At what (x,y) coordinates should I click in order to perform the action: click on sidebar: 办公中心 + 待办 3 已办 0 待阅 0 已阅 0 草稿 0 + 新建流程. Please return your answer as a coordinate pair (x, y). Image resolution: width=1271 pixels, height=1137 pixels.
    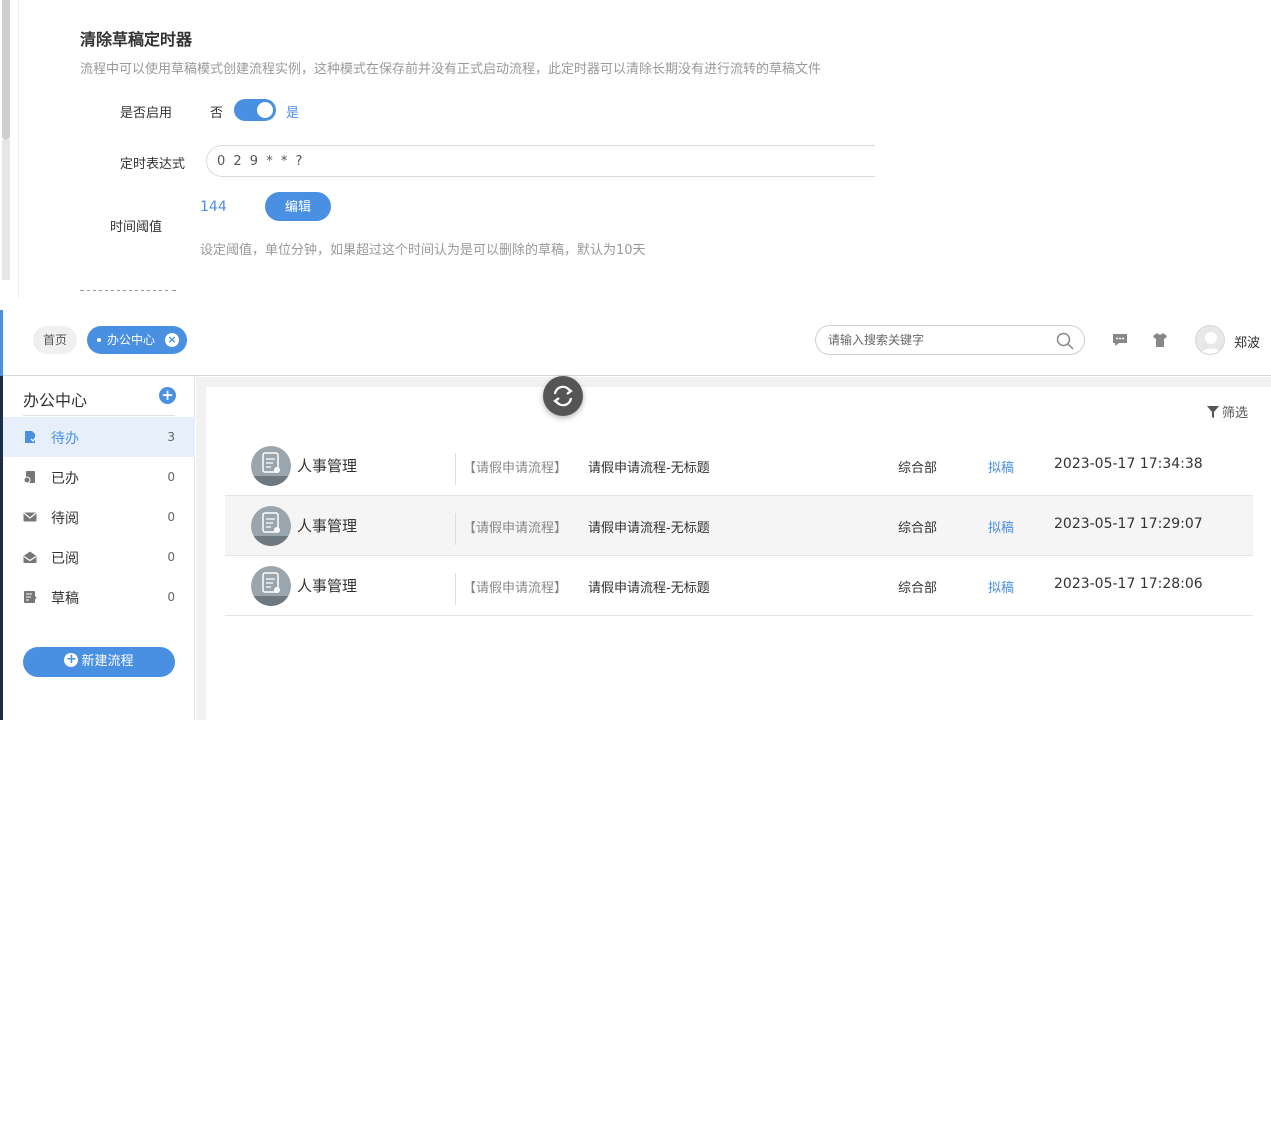
    Looking at the image, I should click on (99, 548).